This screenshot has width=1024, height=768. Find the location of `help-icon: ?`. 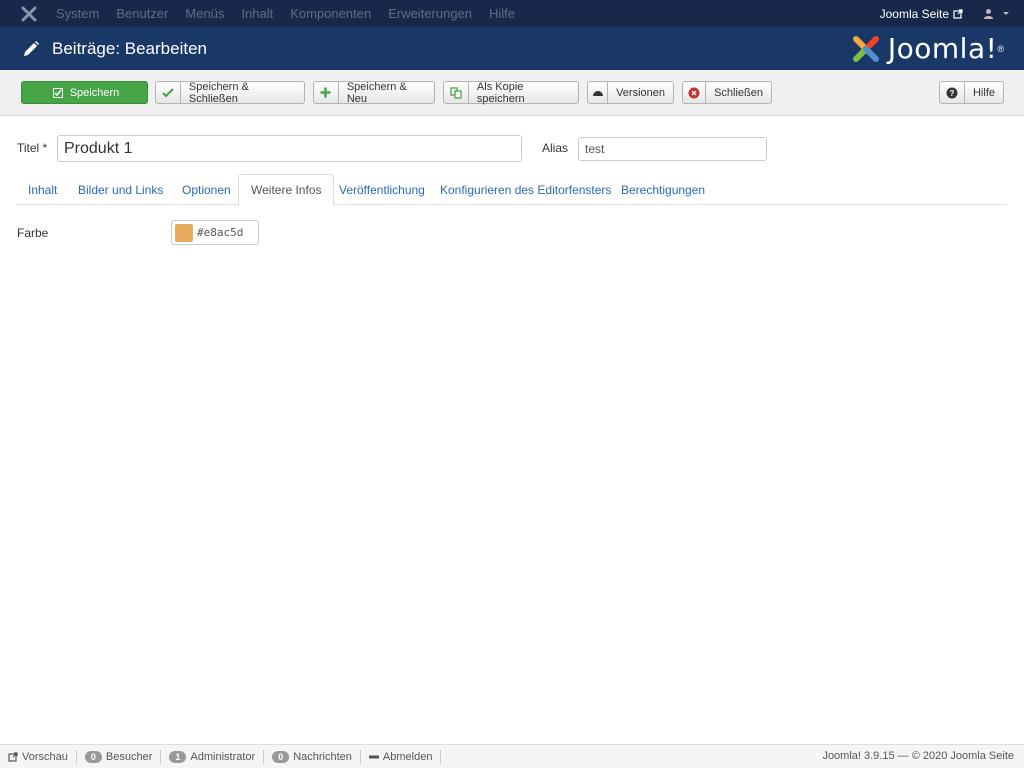

help-icon: ? is located at coordinates (952, 92).